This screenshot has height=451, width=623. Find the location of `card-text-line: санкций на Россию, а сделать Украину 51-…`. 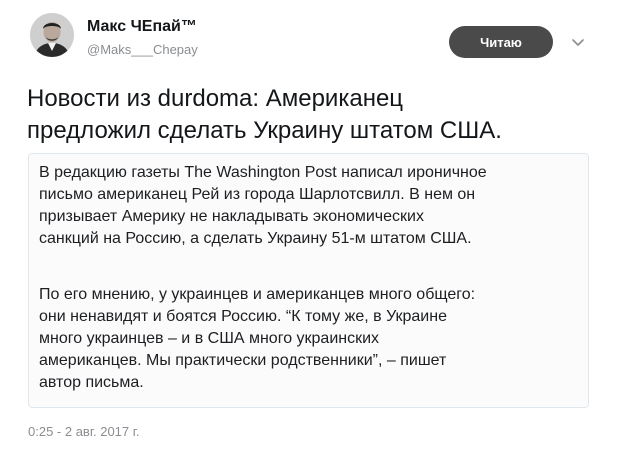

card-text-line: санкций на Россию, а сделать Украину 51-… is located at coordinates (255, 238).